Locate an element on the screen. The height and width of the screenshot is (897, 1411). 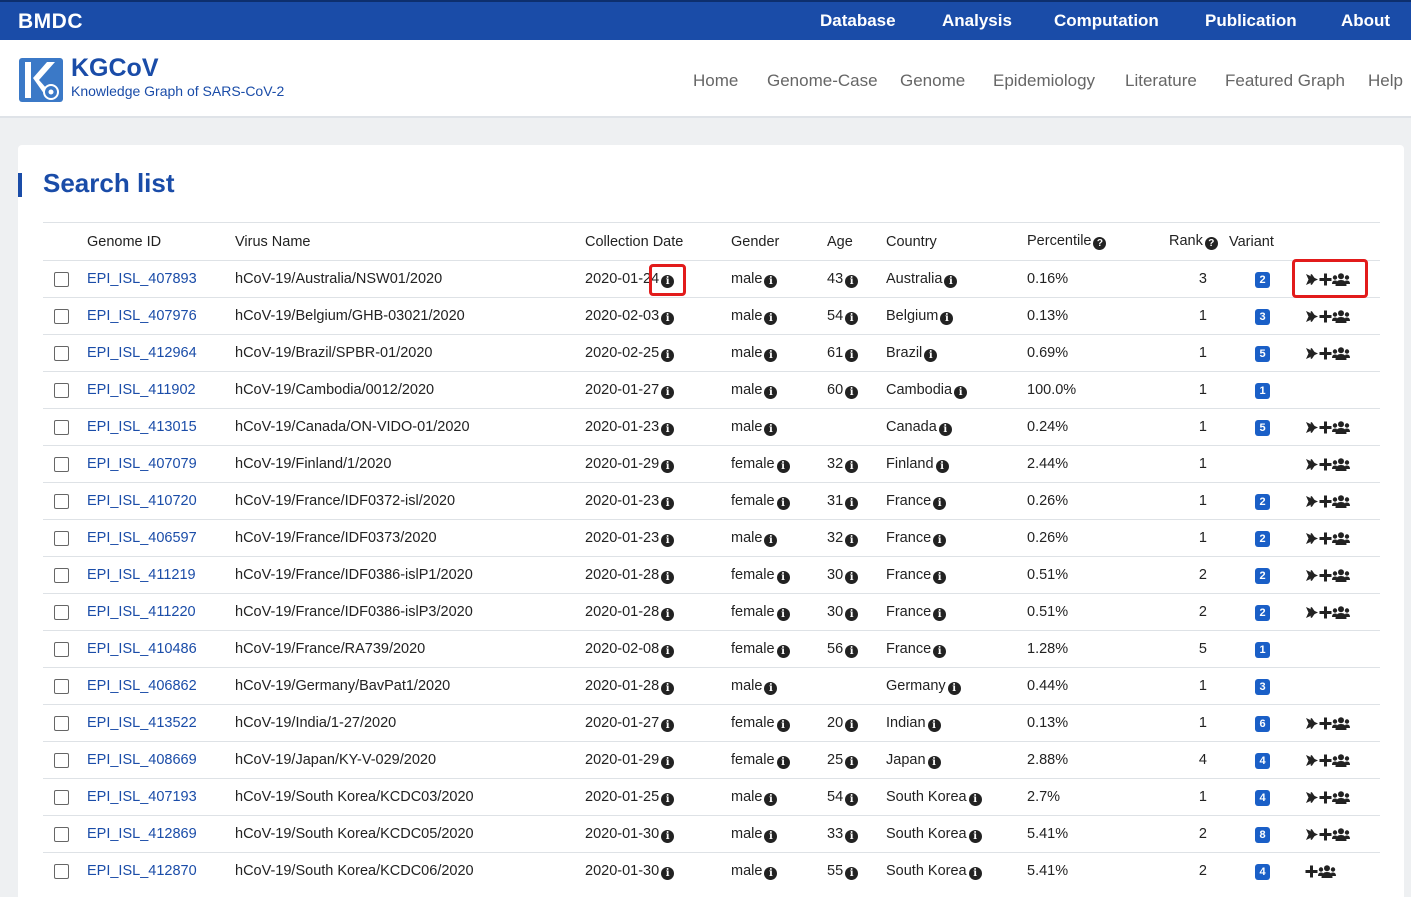
genome-id-link: EPI_ISL_407079 is located at coordinates (142, 464).